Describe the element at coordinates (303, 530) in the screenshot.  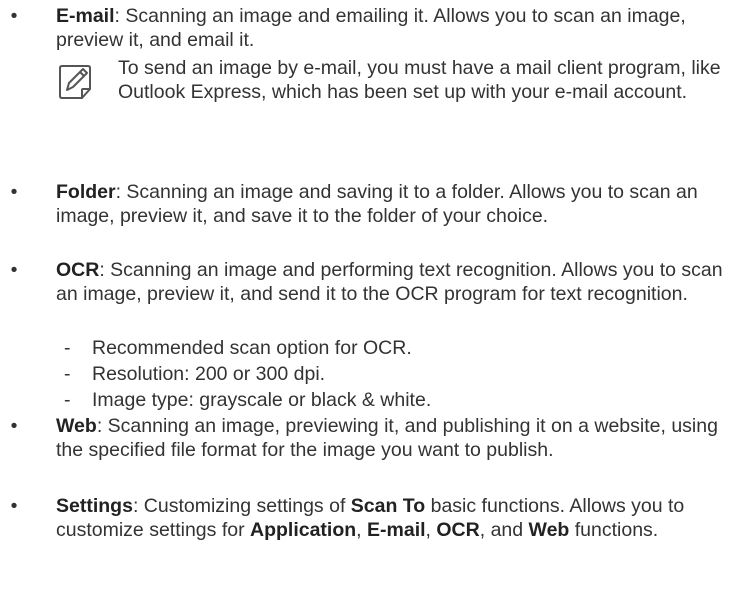
I see `term-application: Application` at that location.